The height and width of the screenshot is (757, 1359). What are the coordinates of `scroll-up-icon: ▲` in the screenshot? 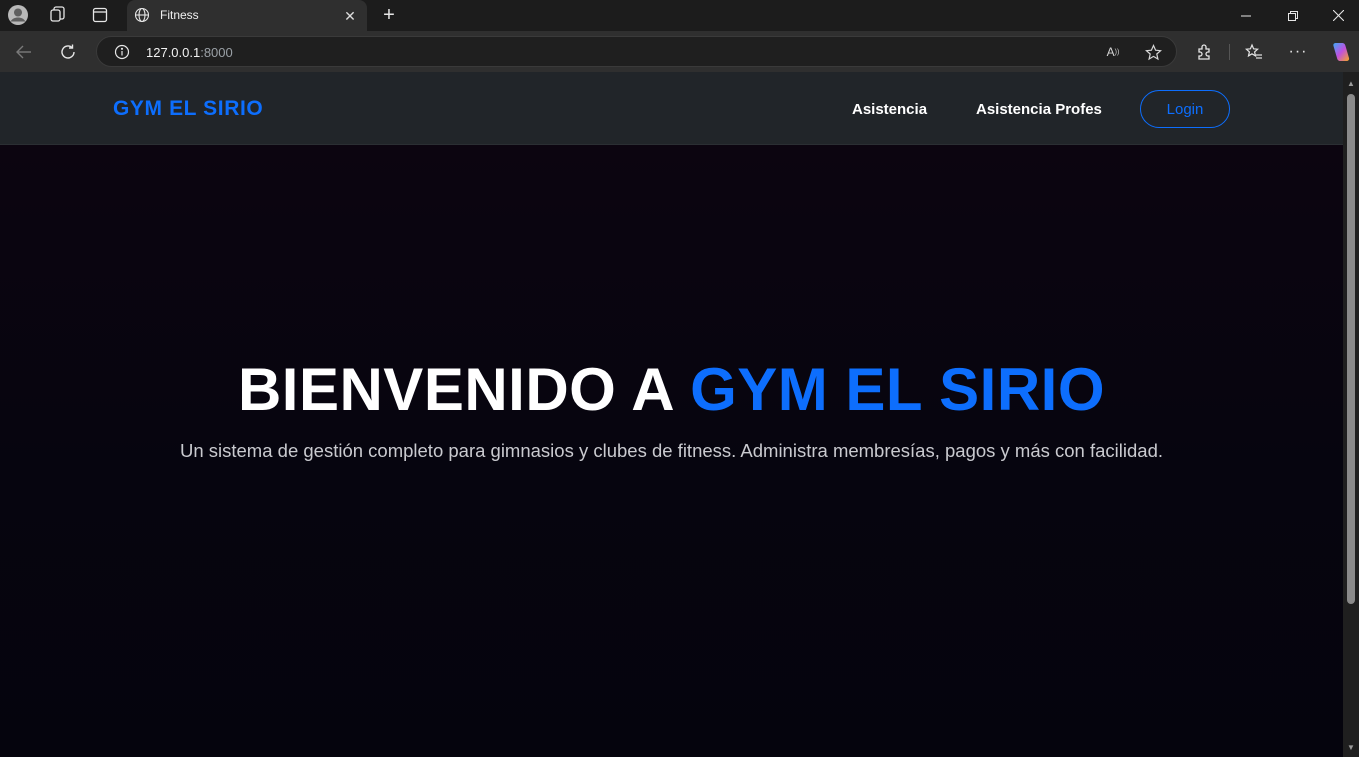 It's located at (1351, 84).